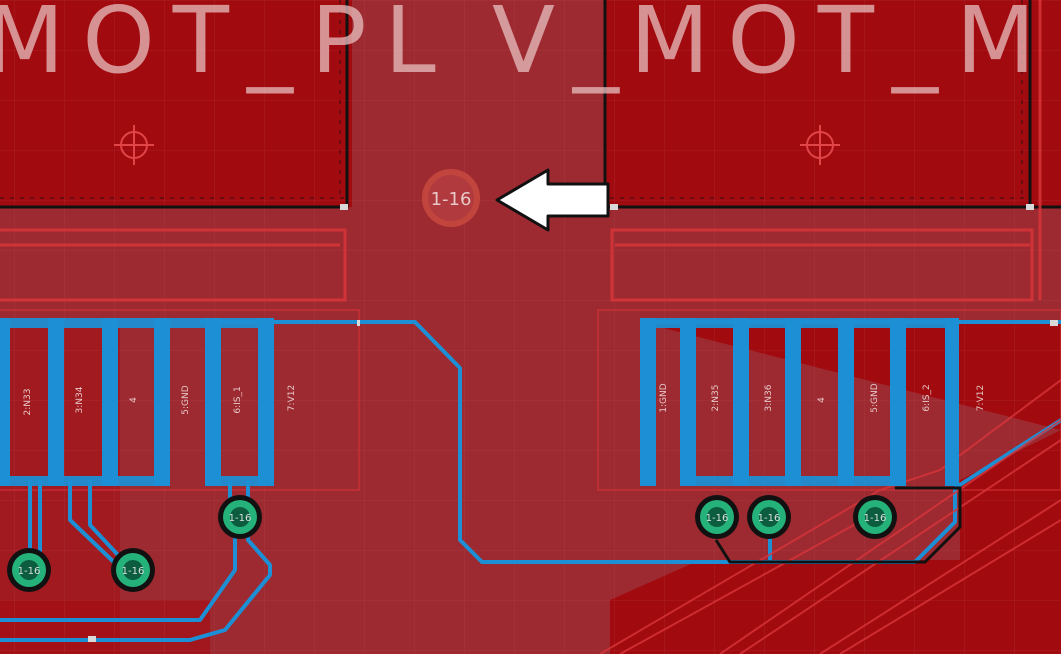 The image size is (1061, 654). What do you see at coordinates (80, 399) in the screenshot?
I see `pad-label: 3:N34` at bounding box center [80, 399].